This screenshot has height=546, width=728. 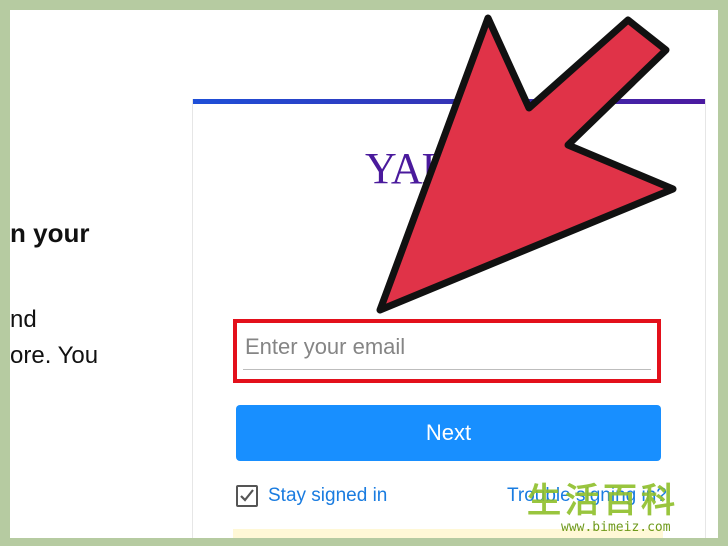 What do you see at coordinates (658, 501) in the screenshot?
I see `watermark-char: 科` at bounding box center [658, 501].